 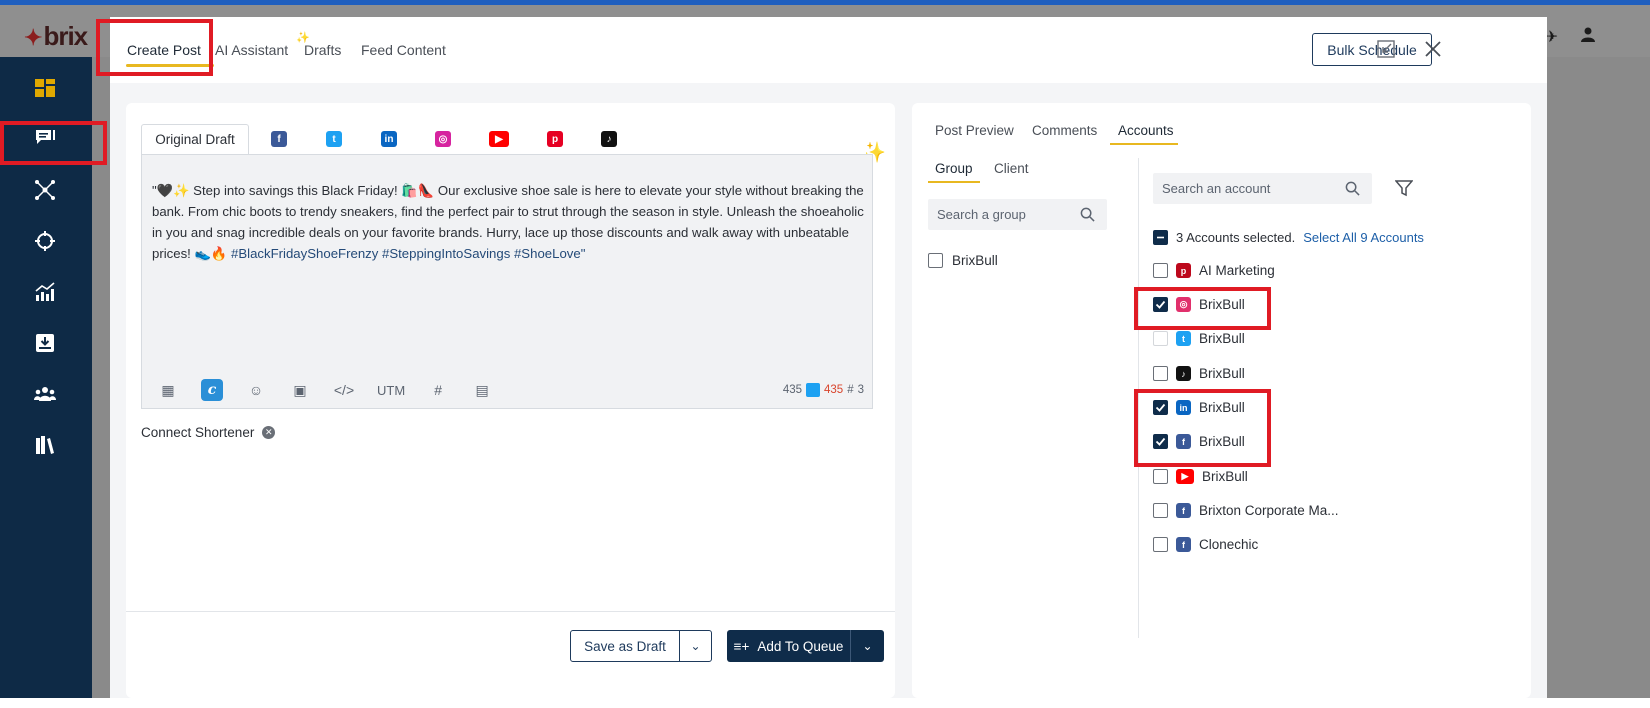 I want to click on emoji-icon: ☺, so click(x=256, y=390).